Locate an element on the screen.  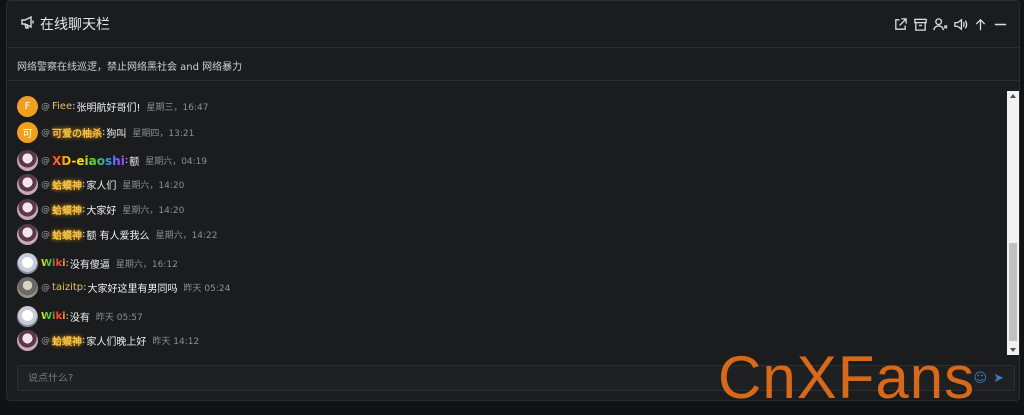
message-text: 额 有人爱我么 is located at coordinates (118, 236).